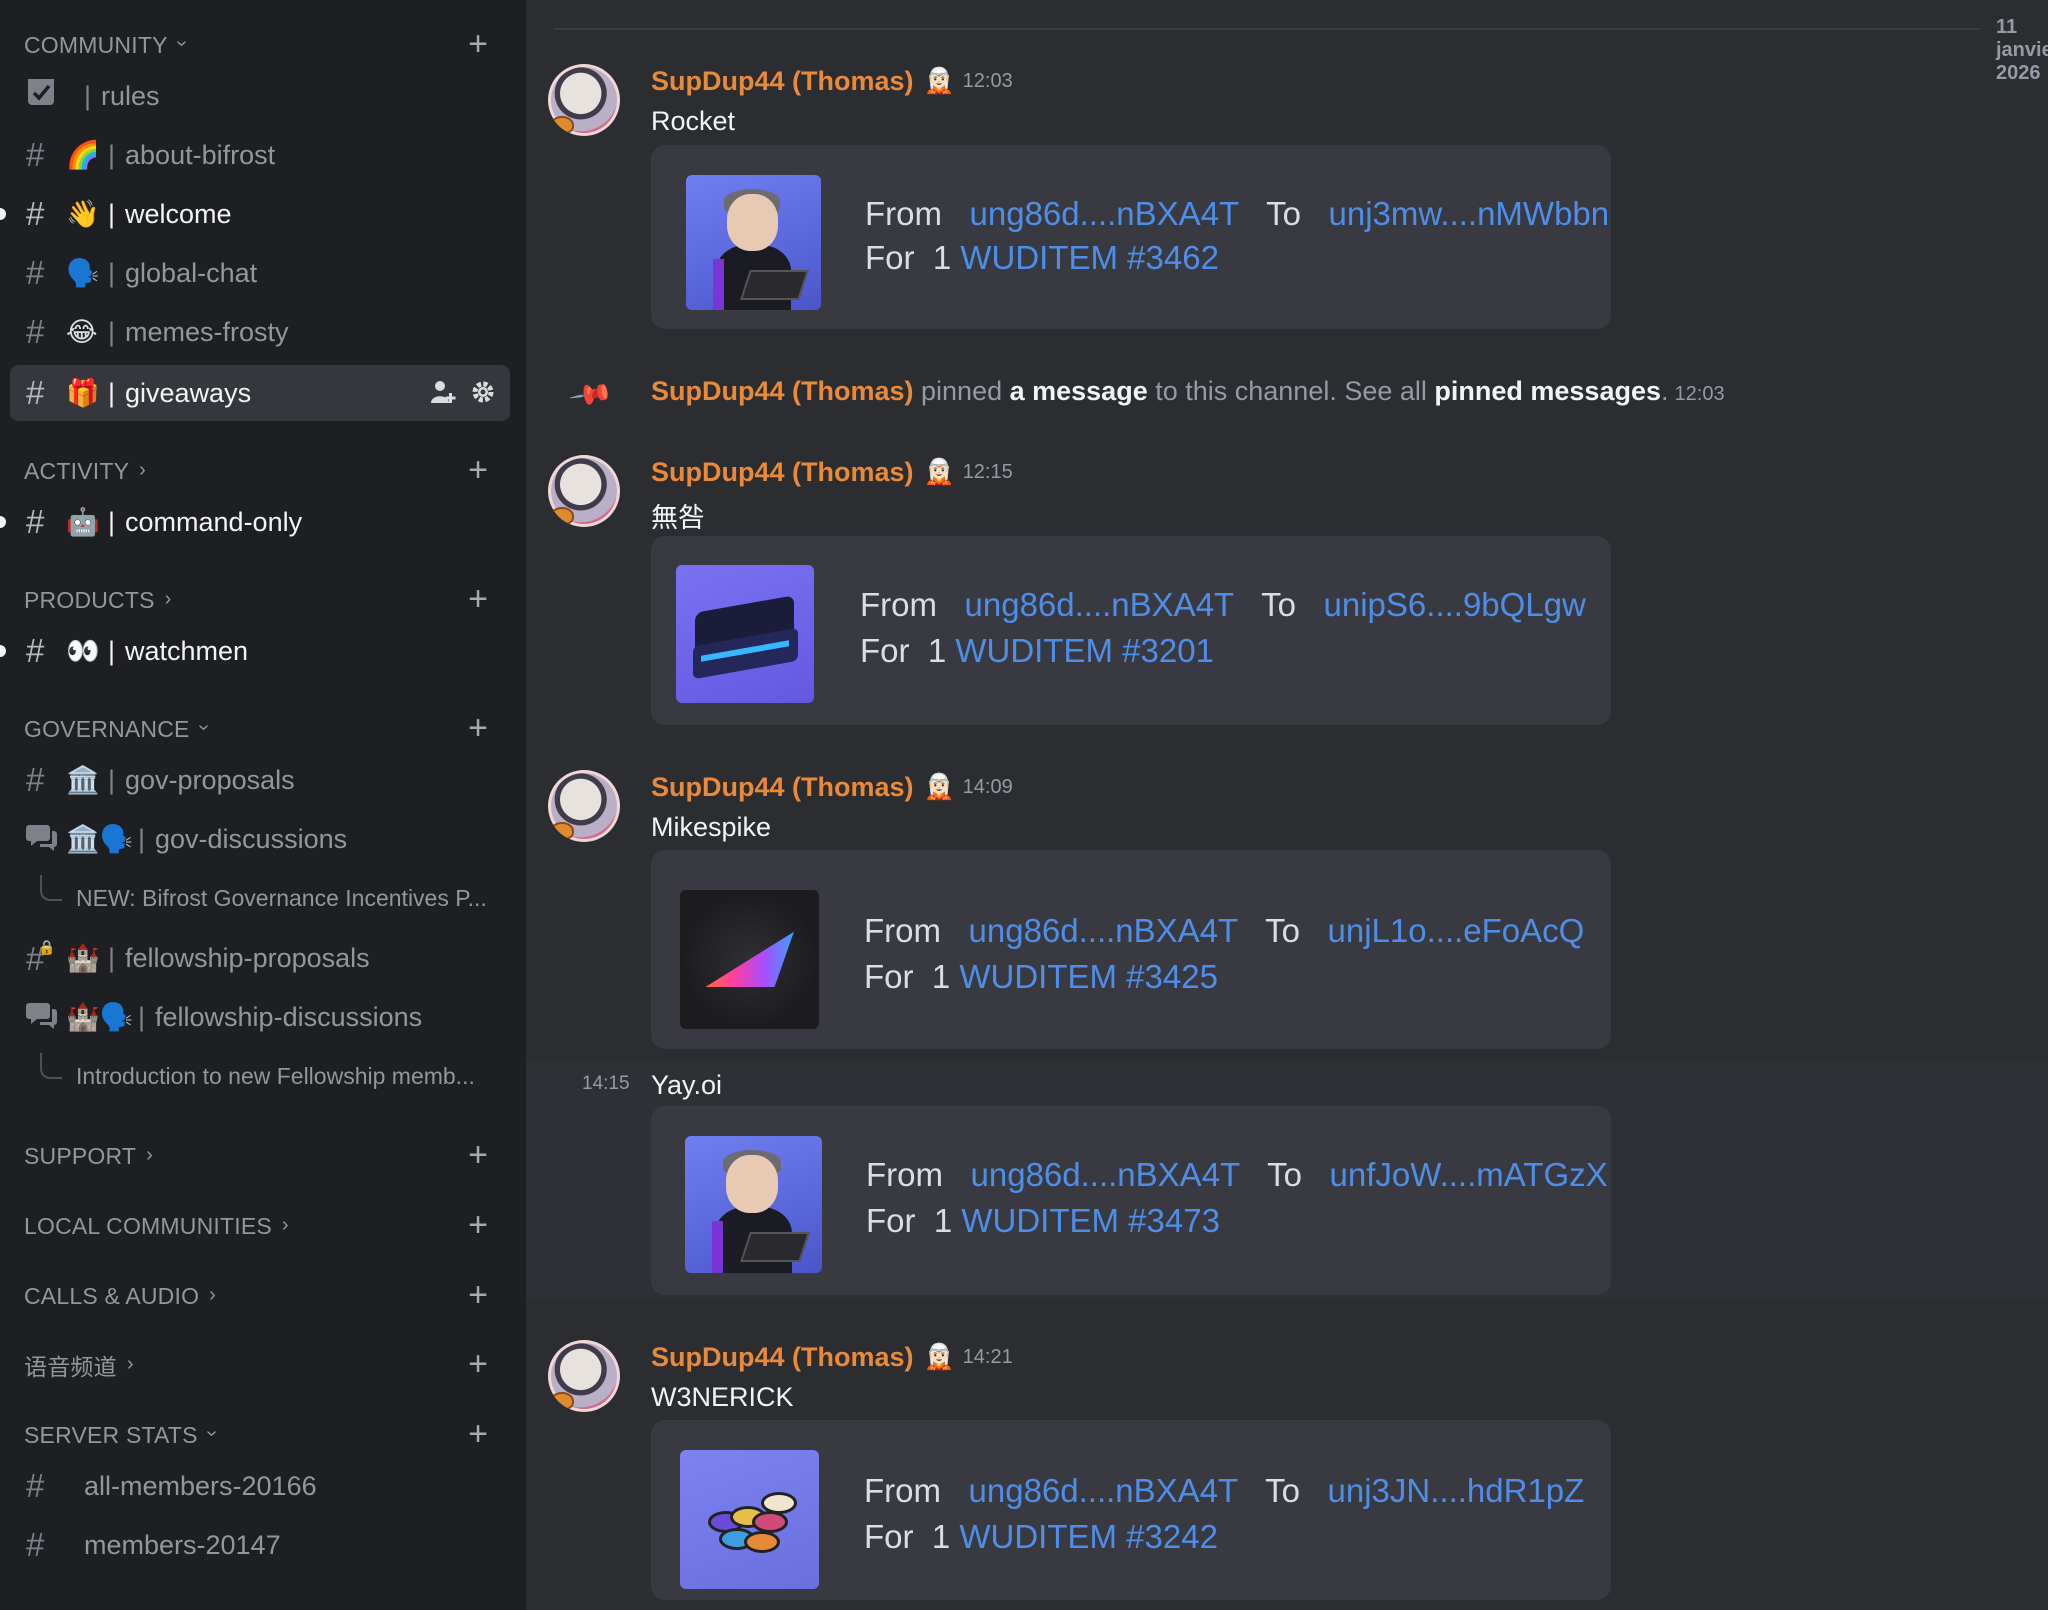  Describe the element at coordinates (1079, 391) in the screenshot. I see `pinned-message-link: a message` at that location.